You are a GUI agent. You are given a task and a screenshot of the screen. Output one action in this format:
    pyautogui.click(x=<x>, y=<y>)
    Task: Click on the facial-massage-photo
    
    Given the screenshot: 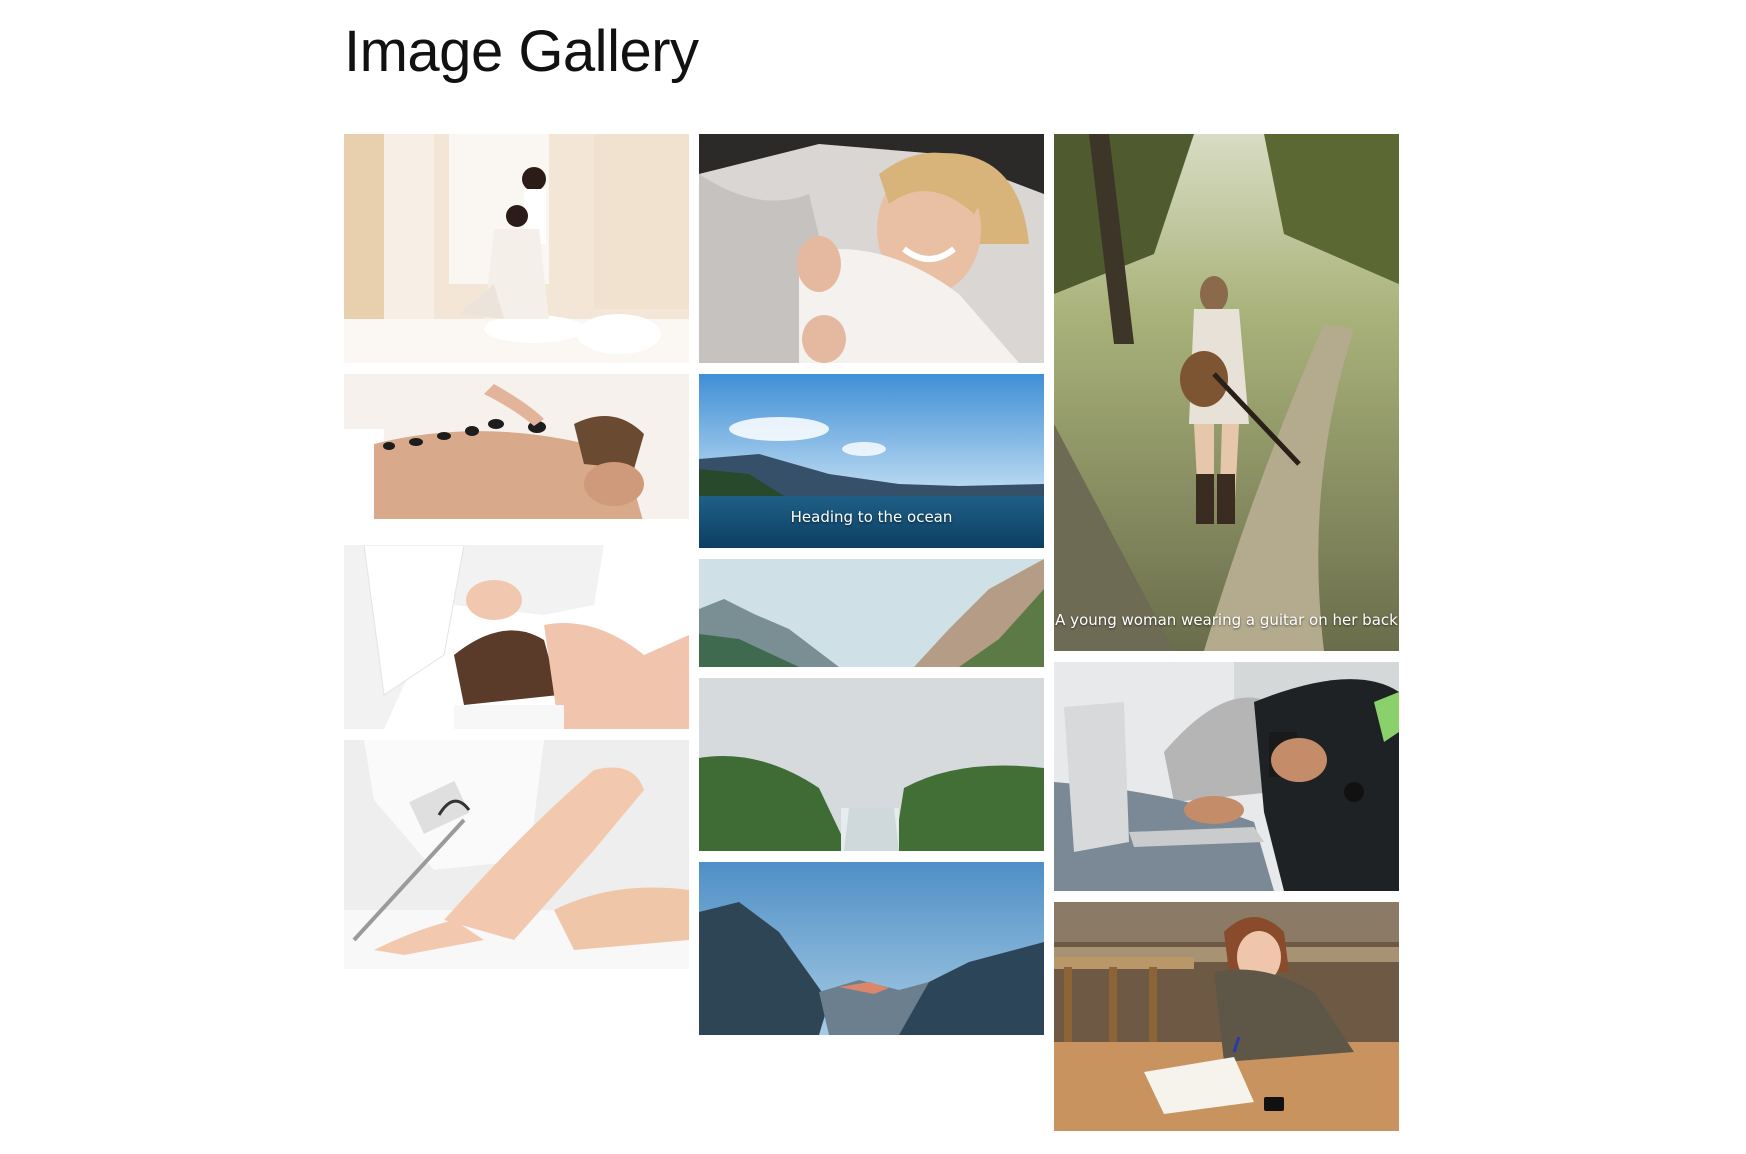 What is the action you would take?
    pyautogui.click(x=516, y=637)
    